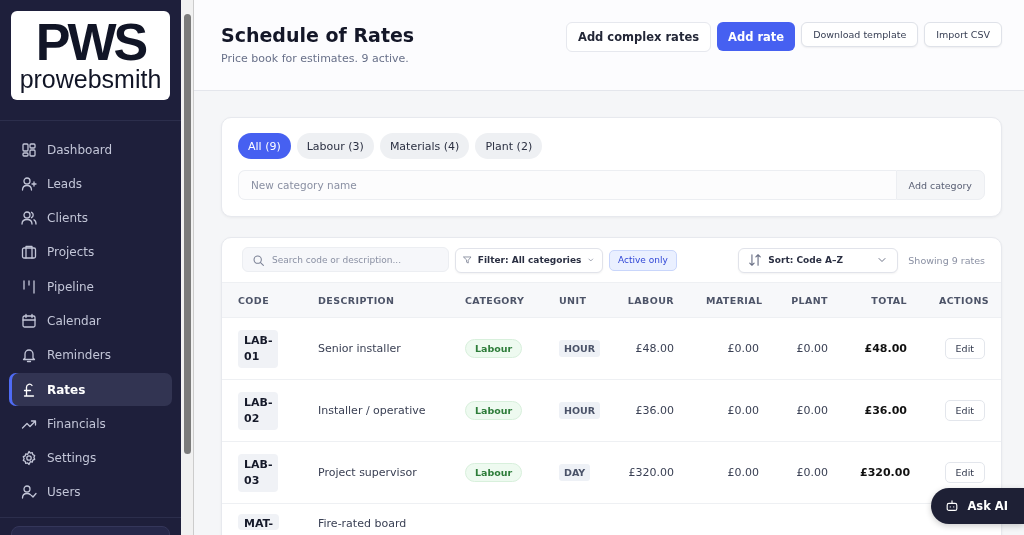 The width and height of the screenshot is (1024, 535). I want to click on add-category-button: Add category, so click(940, 185).